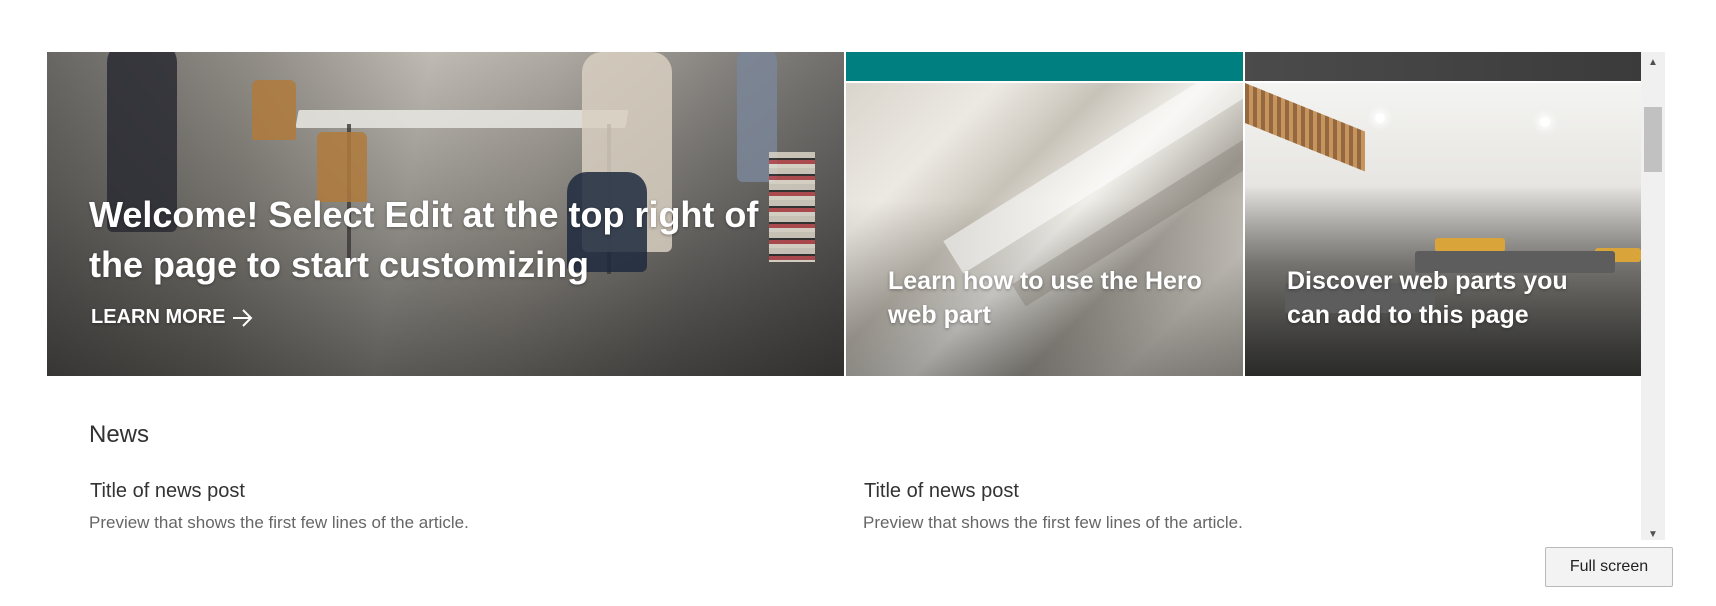  I want to click on vertical-scrollbar: ▲ ▼, so click(1653, 296).